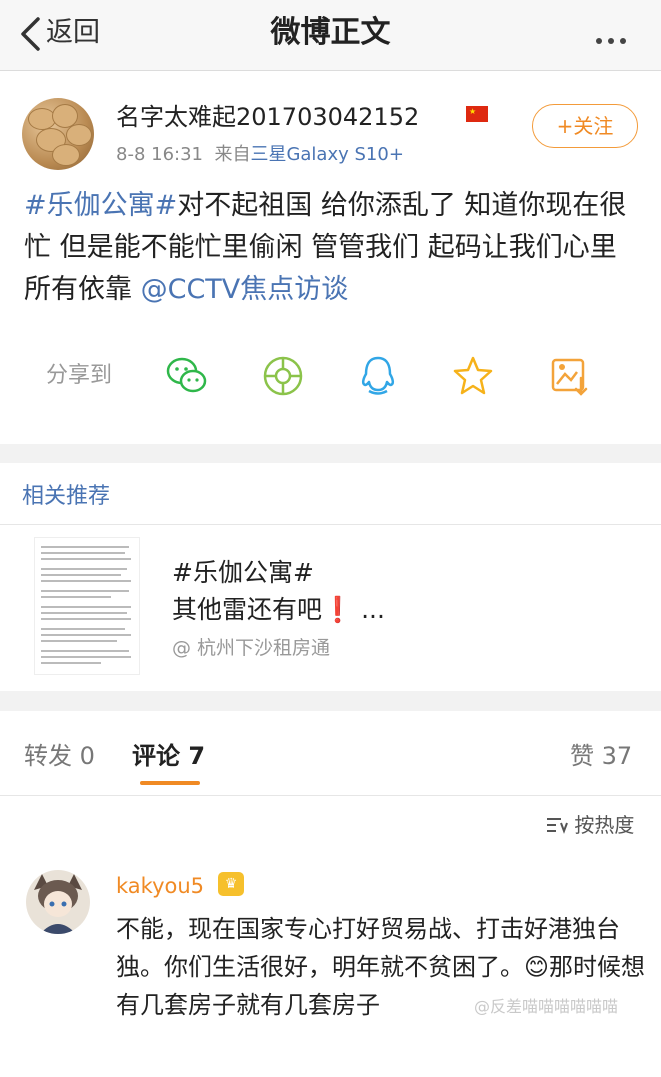 The height and width of the screenshot is (1077, 661). What do you see at coordinates (557, 826) in the screenshot?
I see `sort-icon` at bounding box center [557, 826].